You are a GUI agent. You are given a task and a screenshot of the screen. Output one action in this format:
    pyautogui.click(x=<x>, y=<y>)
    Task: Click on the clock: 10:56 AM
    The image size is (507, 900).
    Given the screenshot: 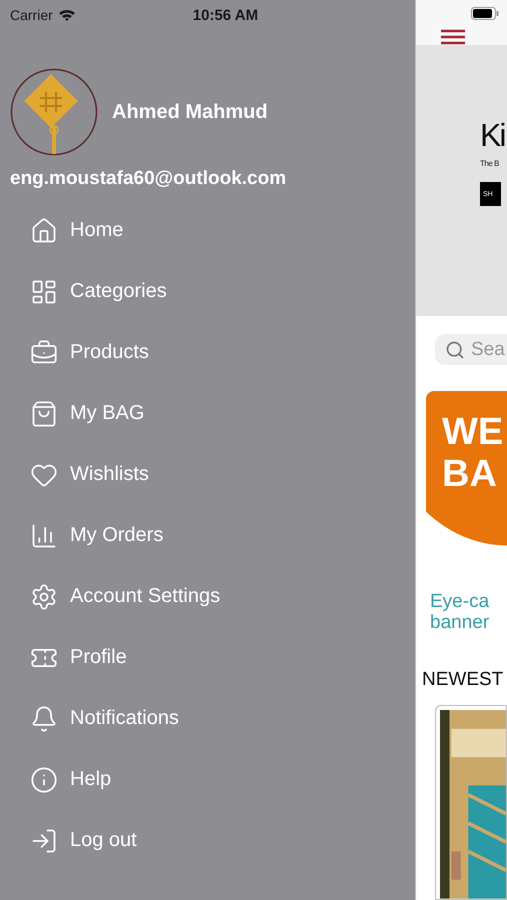 What is the action you would take?
    pyautogui.click(x=225, y=15)
    